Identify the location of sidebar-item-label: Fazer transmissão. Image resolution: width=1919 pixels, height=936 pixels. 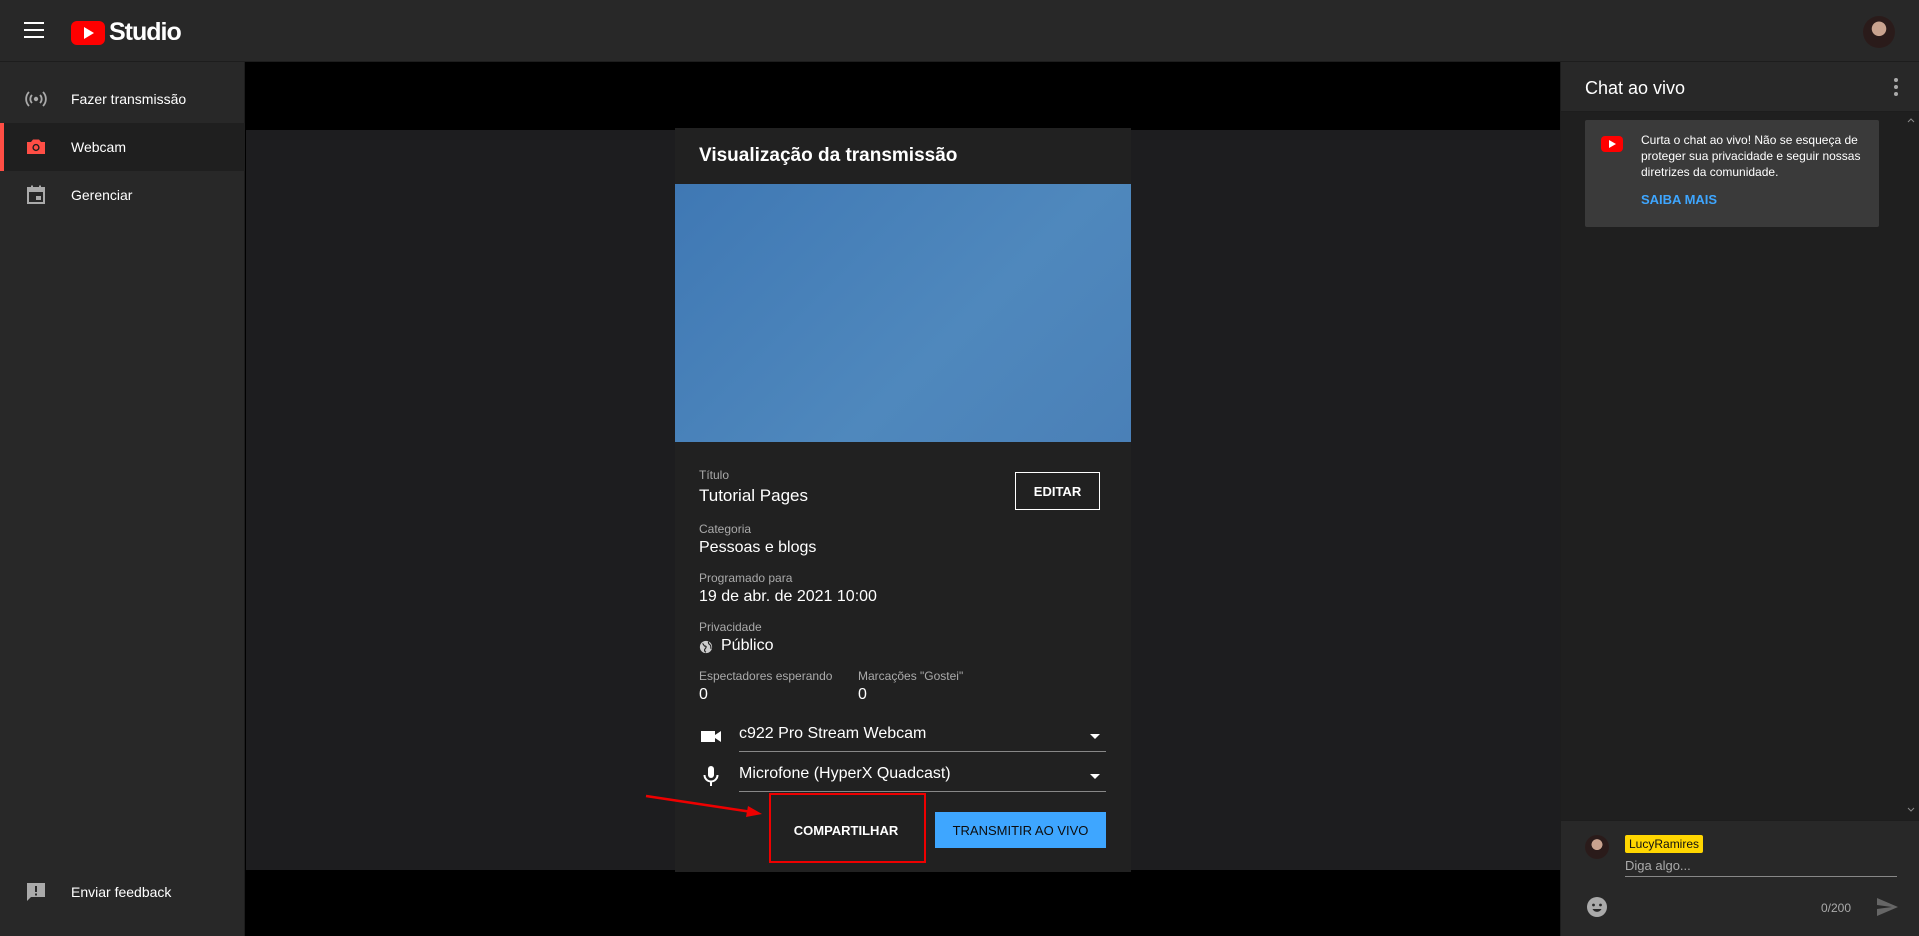
(129, 99).